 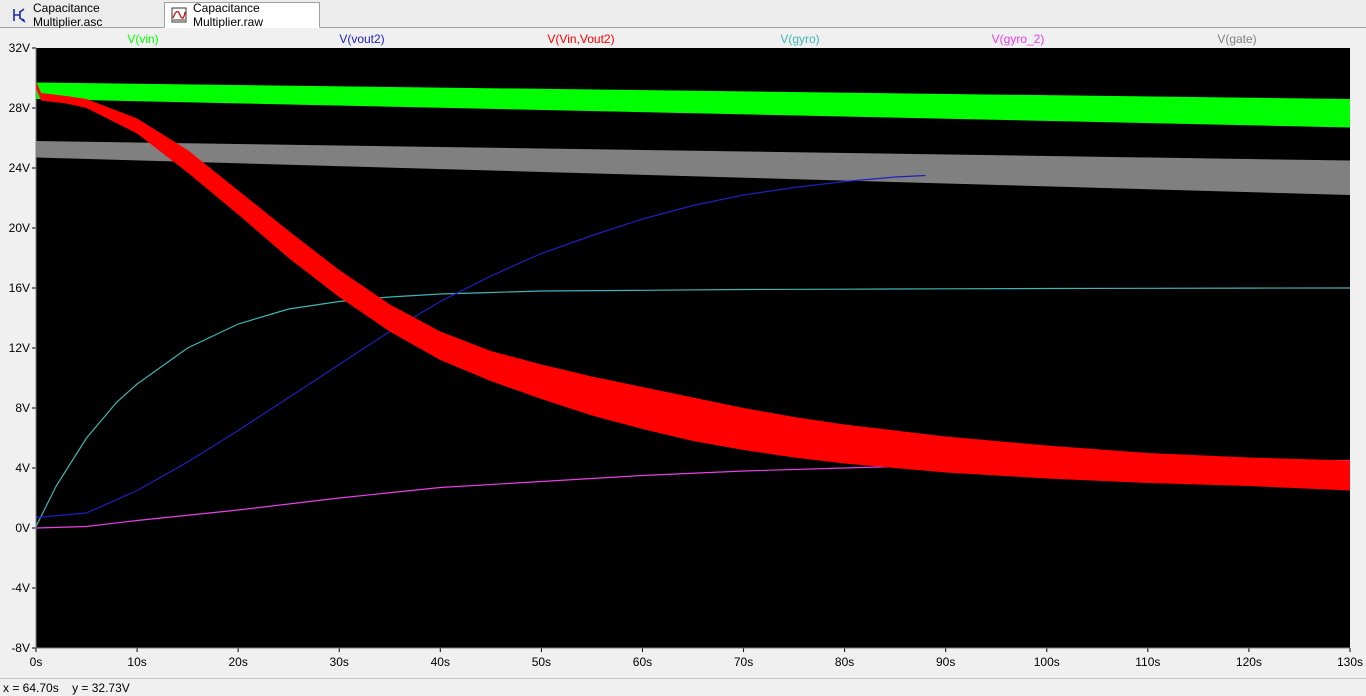 What do you see at coordinates (339, 662) in the screenshot?
I see `x-tick-label: 30s` at bounding box center [339, 662].